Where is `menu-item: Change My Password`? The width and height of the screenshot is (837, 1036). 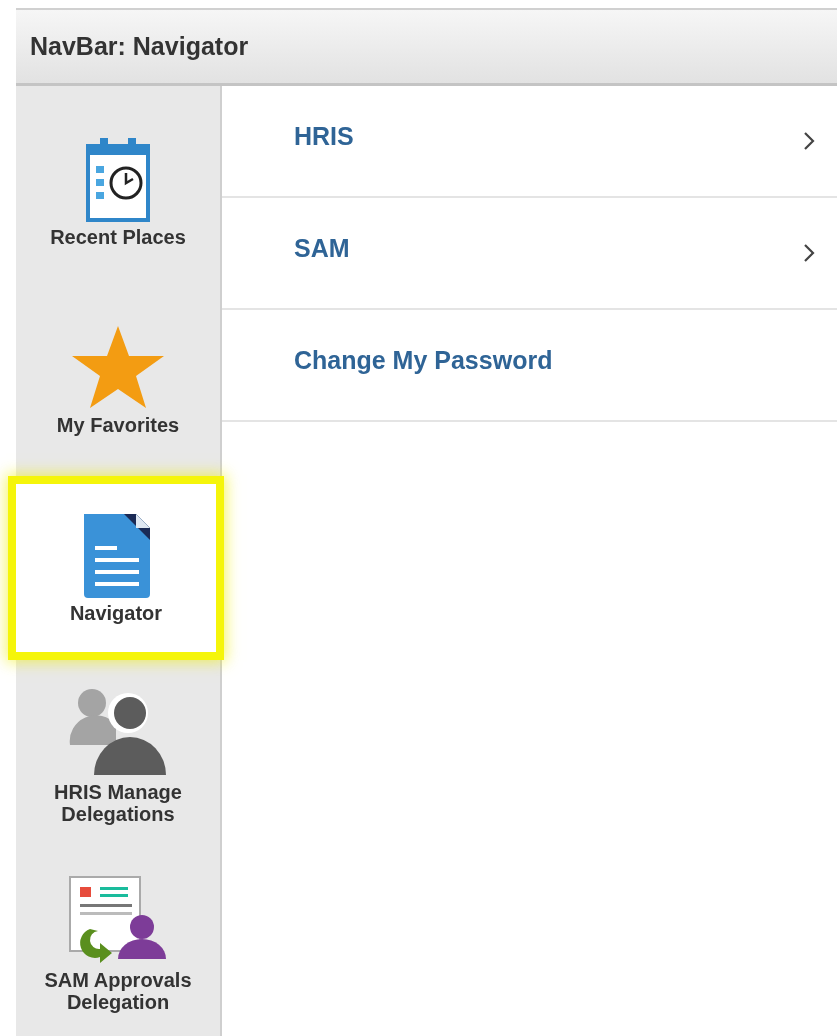 menu-item: Change My Password is located at coordinates (529, 366).